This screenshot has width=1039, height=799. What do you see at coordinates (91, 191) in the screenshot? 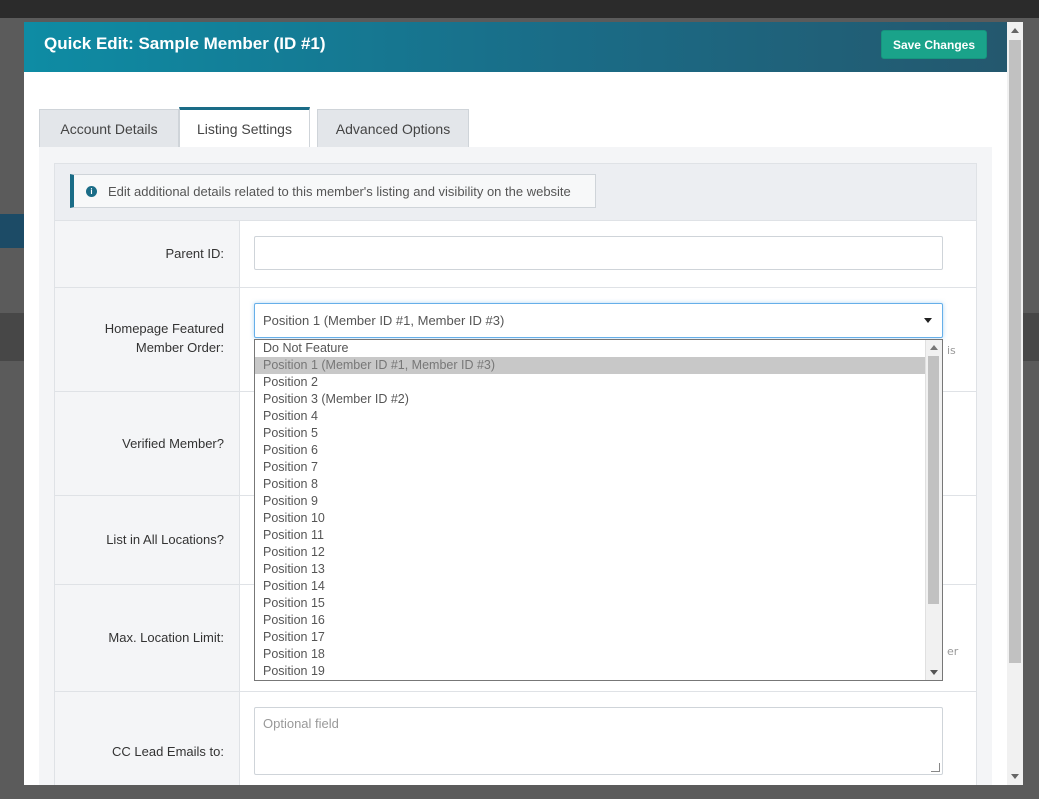
I see `info-icon: i` at bounding box center [91, 191].